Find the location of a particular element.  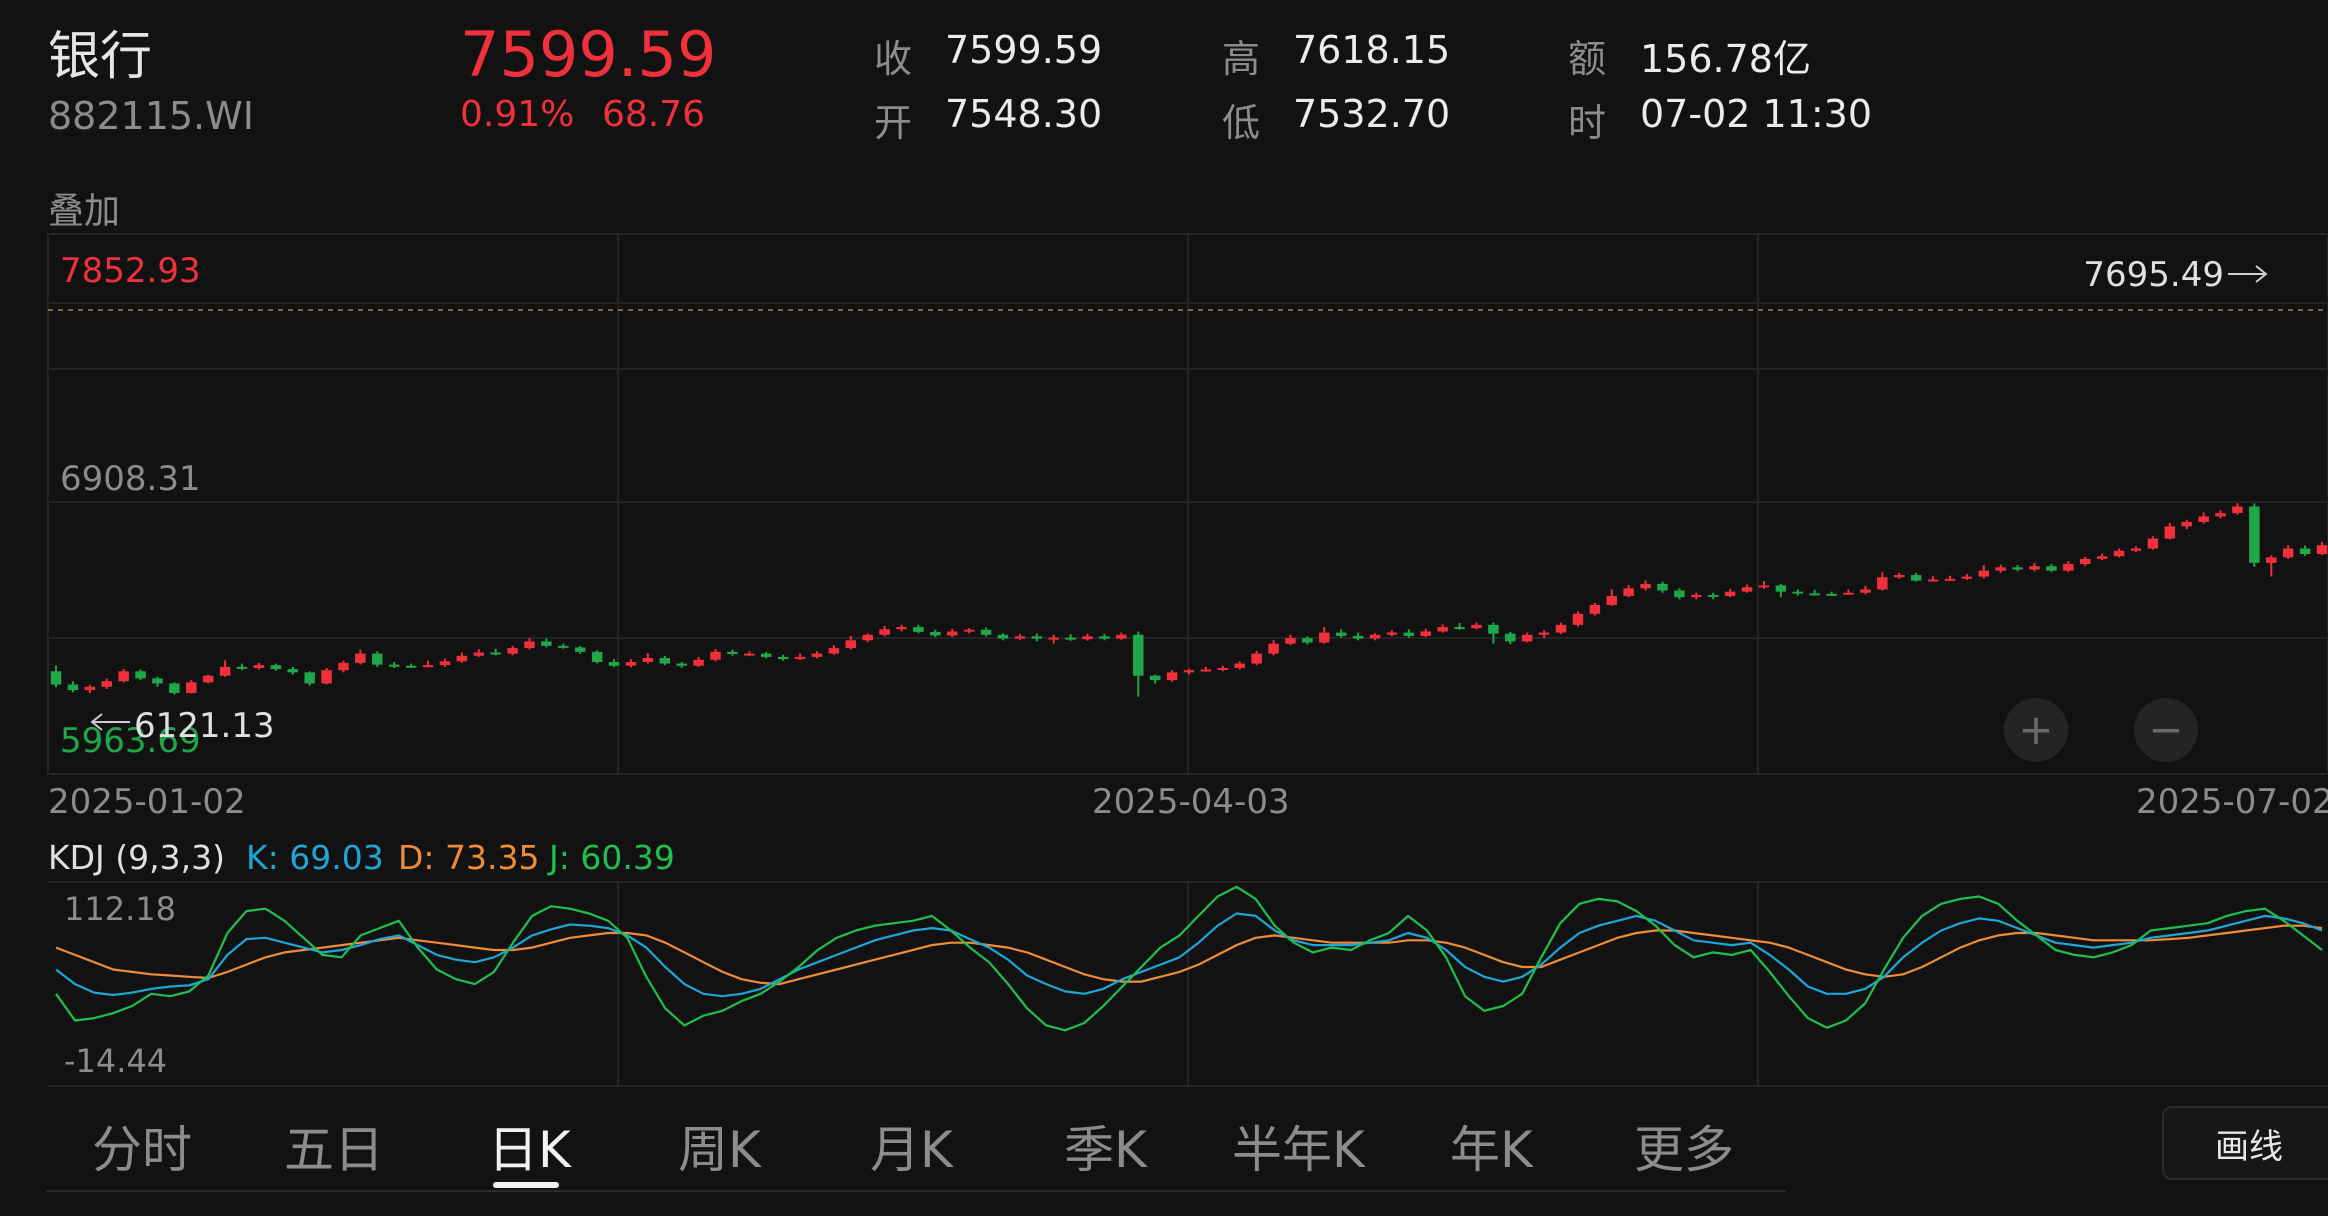

tab-quarterly-k: 季K is located at coordinates (1105, 1146).